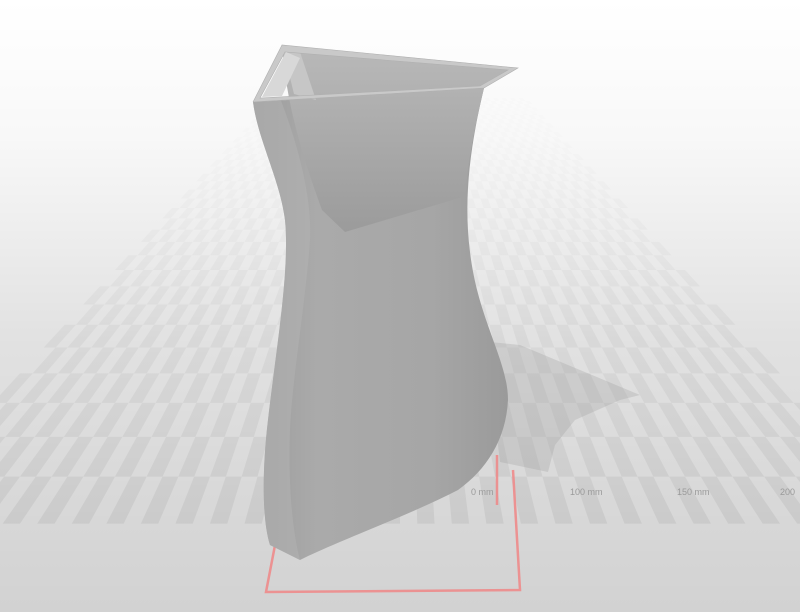 This screenshot has width=800, height=612. Describe the element at coordinates (693, 492) in the screenshot. I see `ruler-label-150: 150 mm` at that location.